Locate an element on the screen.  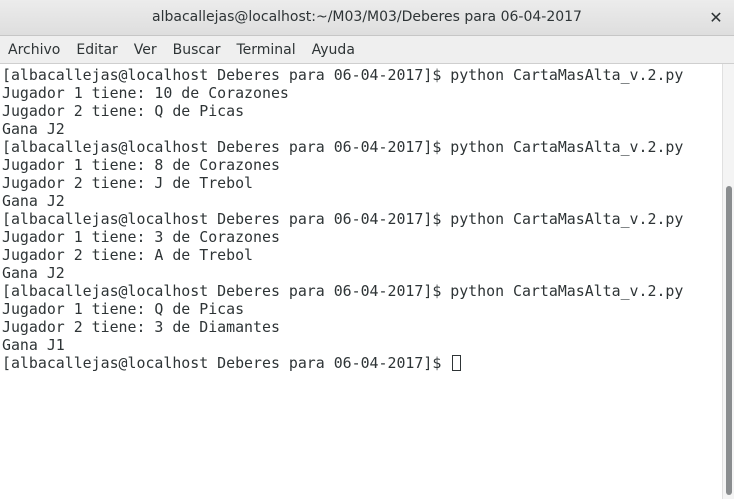
text-cursor is located at coordinates (457, 363).